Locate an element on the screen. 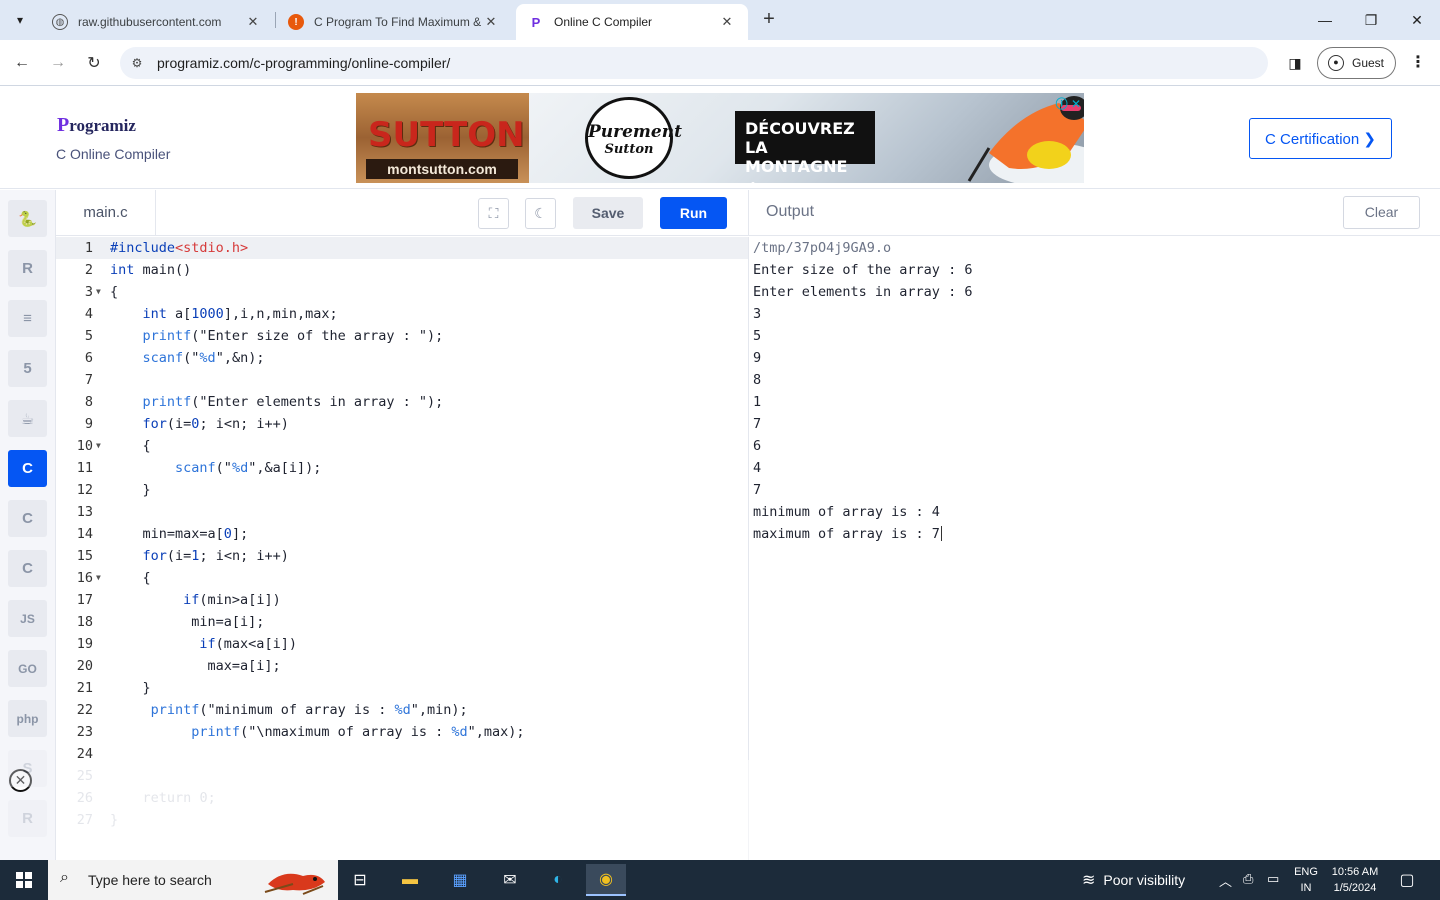 The image size is (1440, 900). start-button is located at coordinates (24, 880).